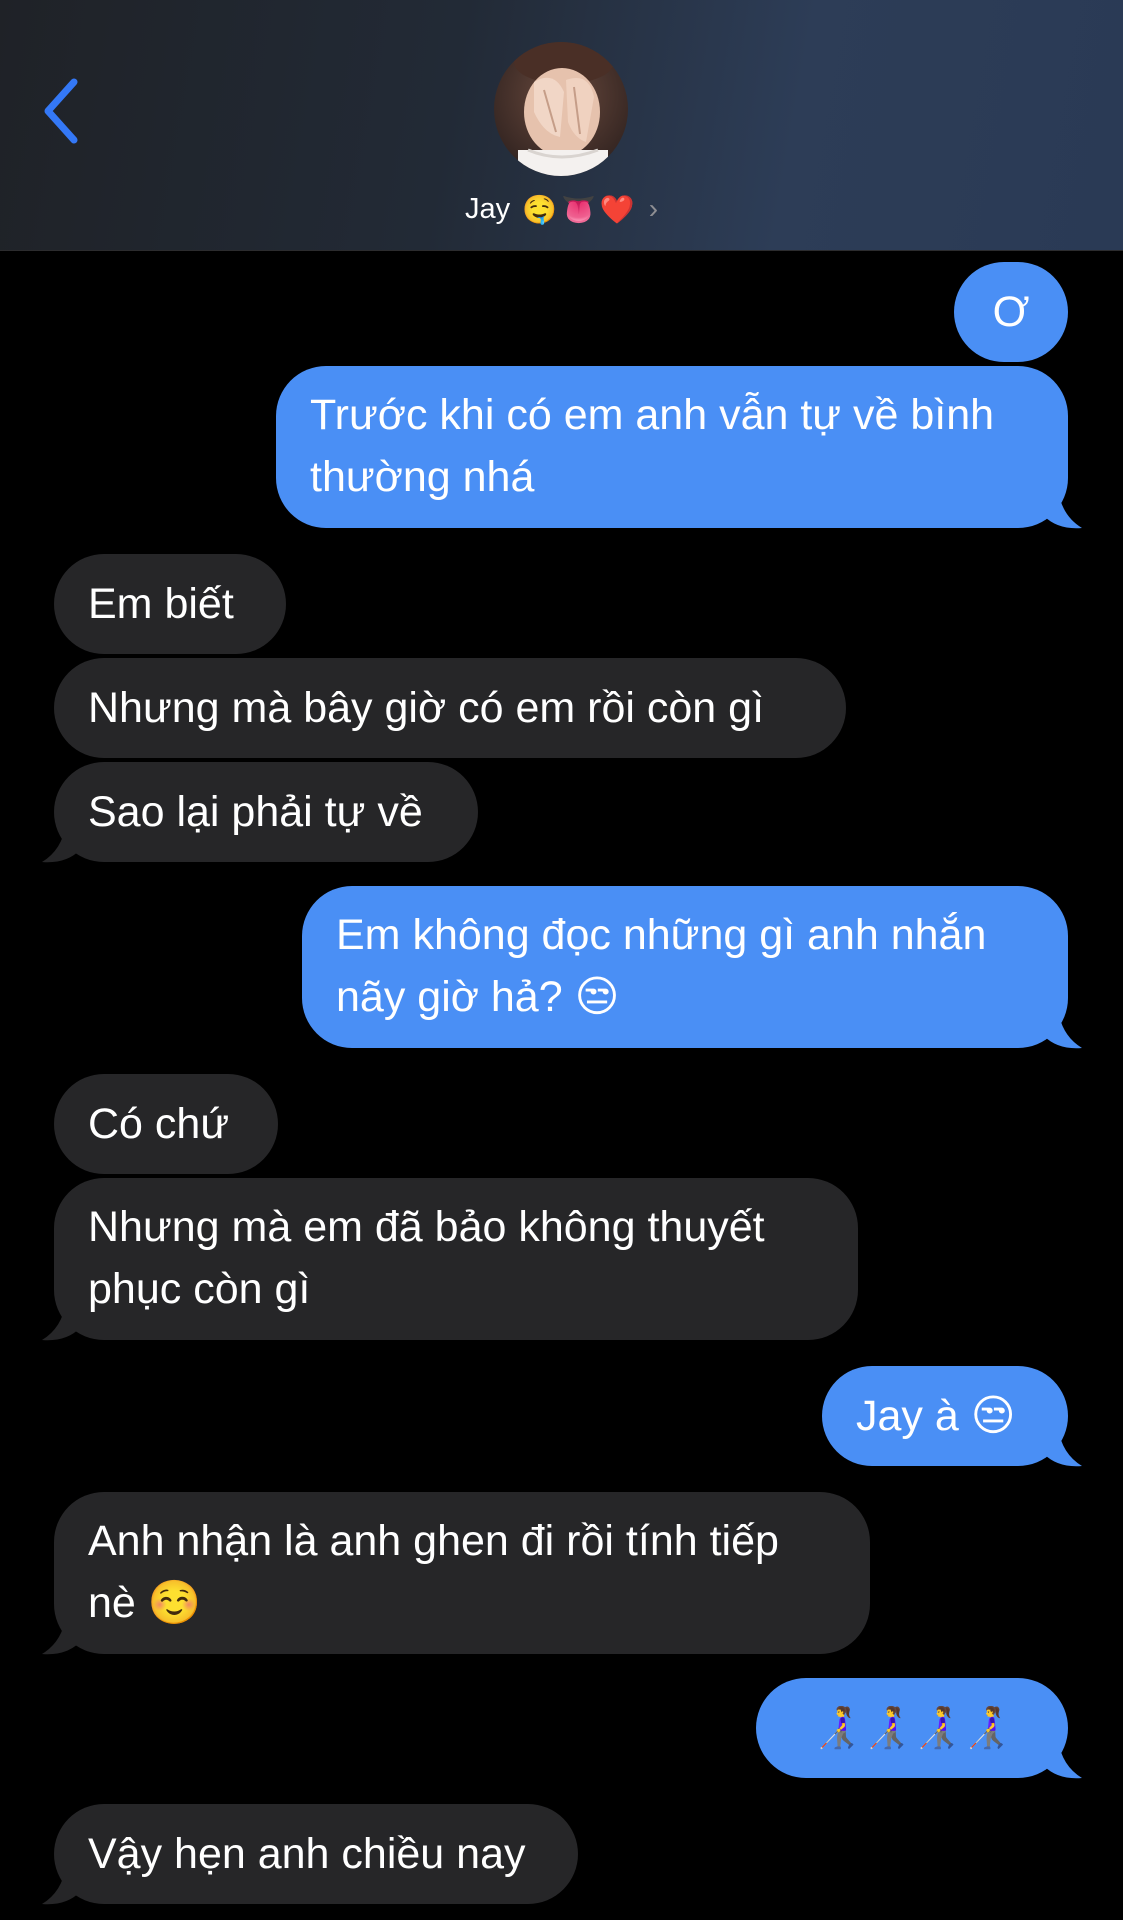  What do you see at coordinates (161, 604) in the screenshot?
I see `message-text: Em biết` at bounding box center [161, 604].